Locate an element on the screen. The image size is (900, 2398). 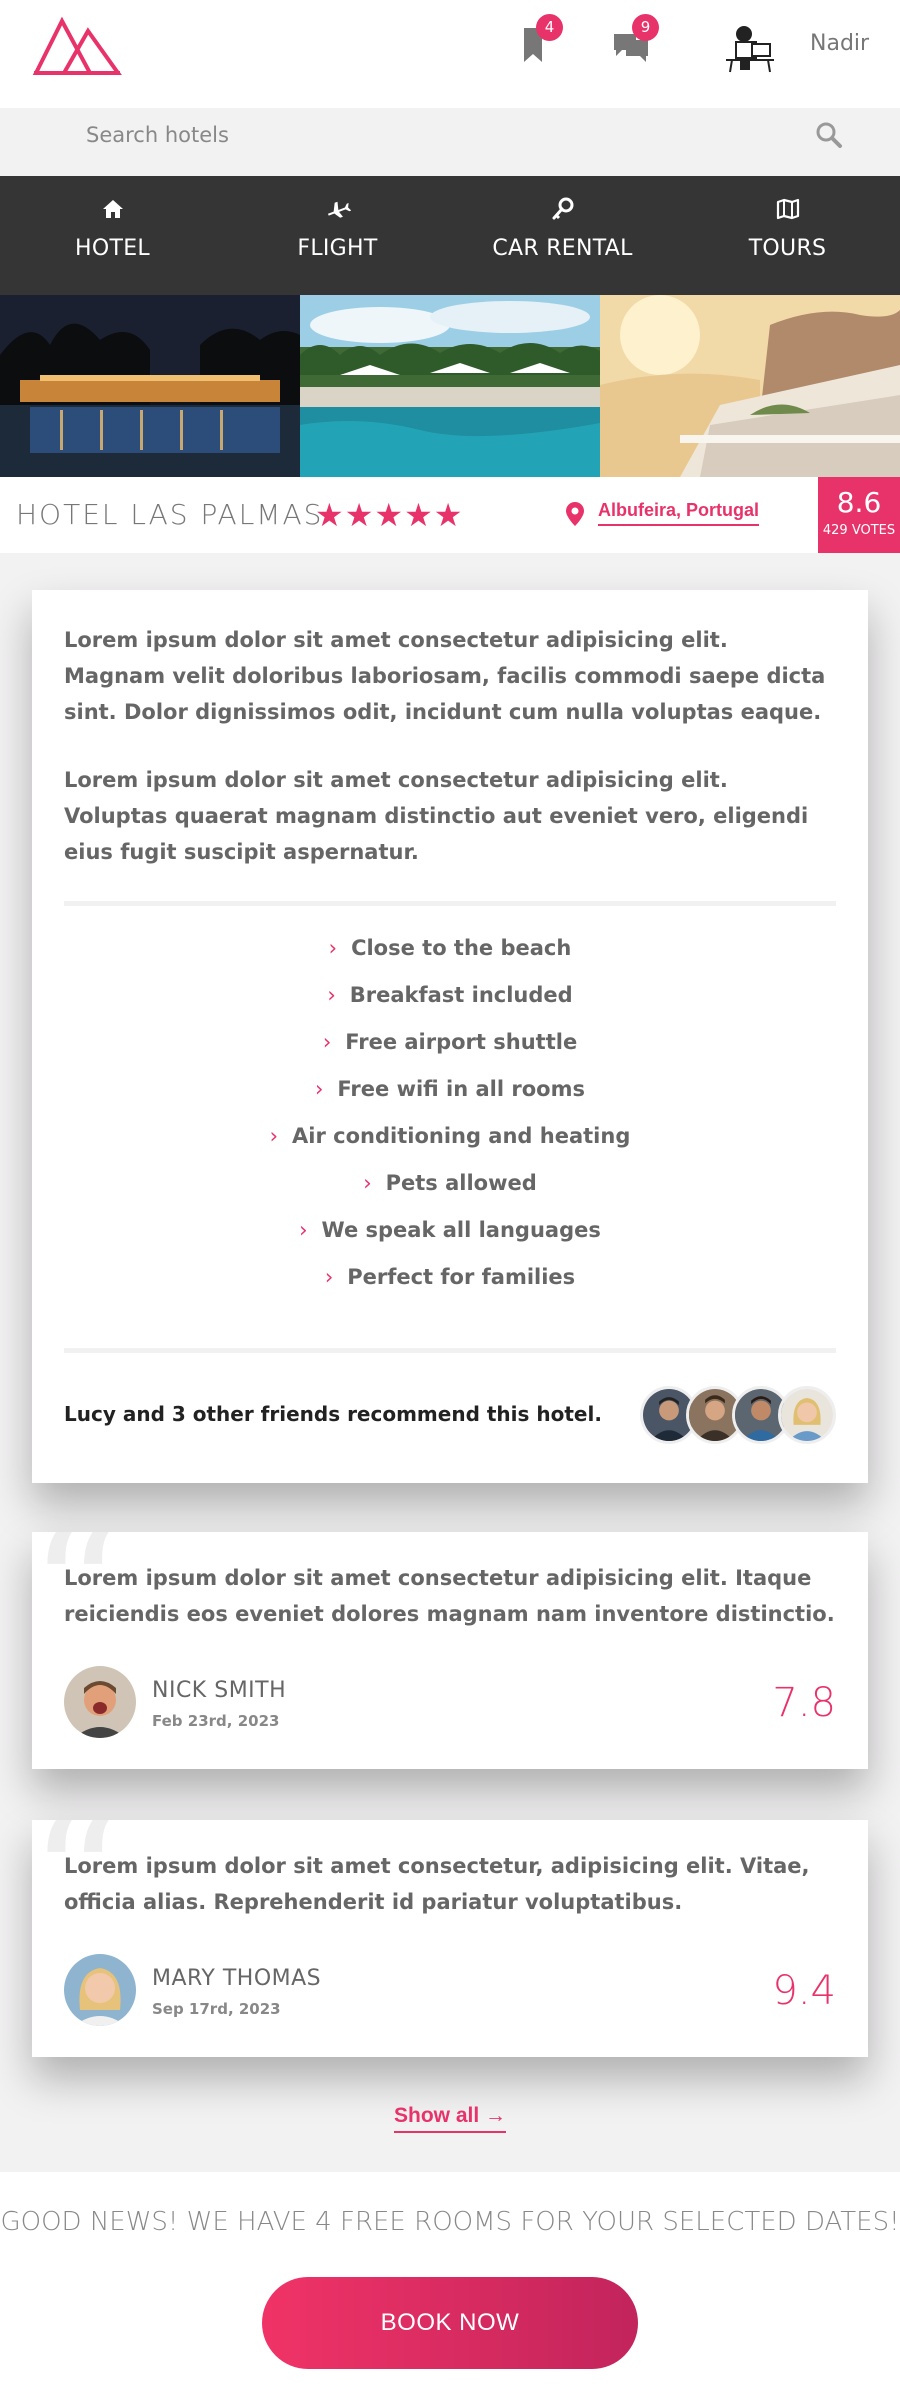
location-link: Albufeira, Portugal is located at coordinates (679, 513).